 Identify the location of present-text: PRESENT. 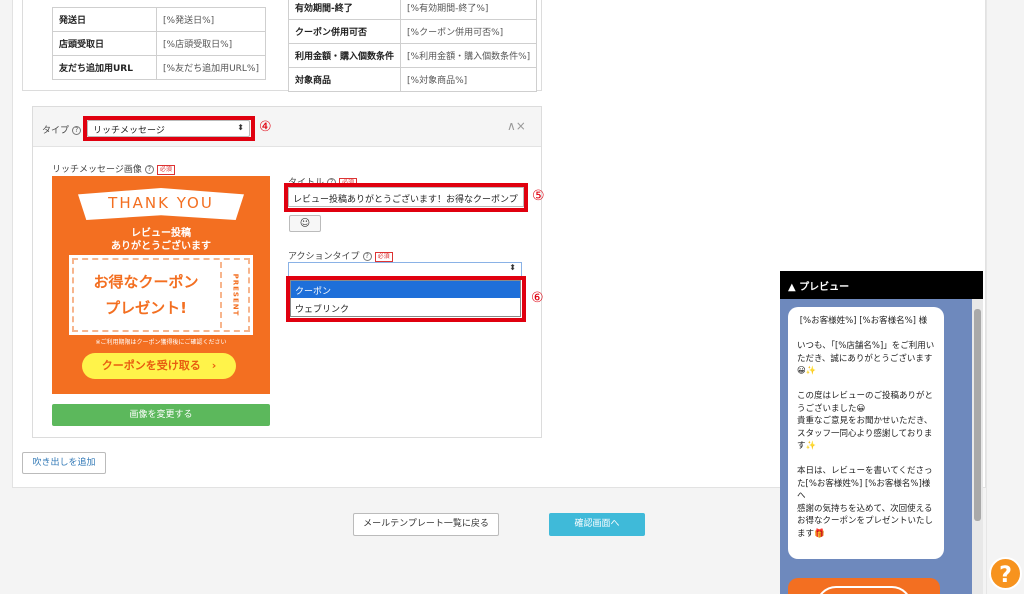
(235, 295).